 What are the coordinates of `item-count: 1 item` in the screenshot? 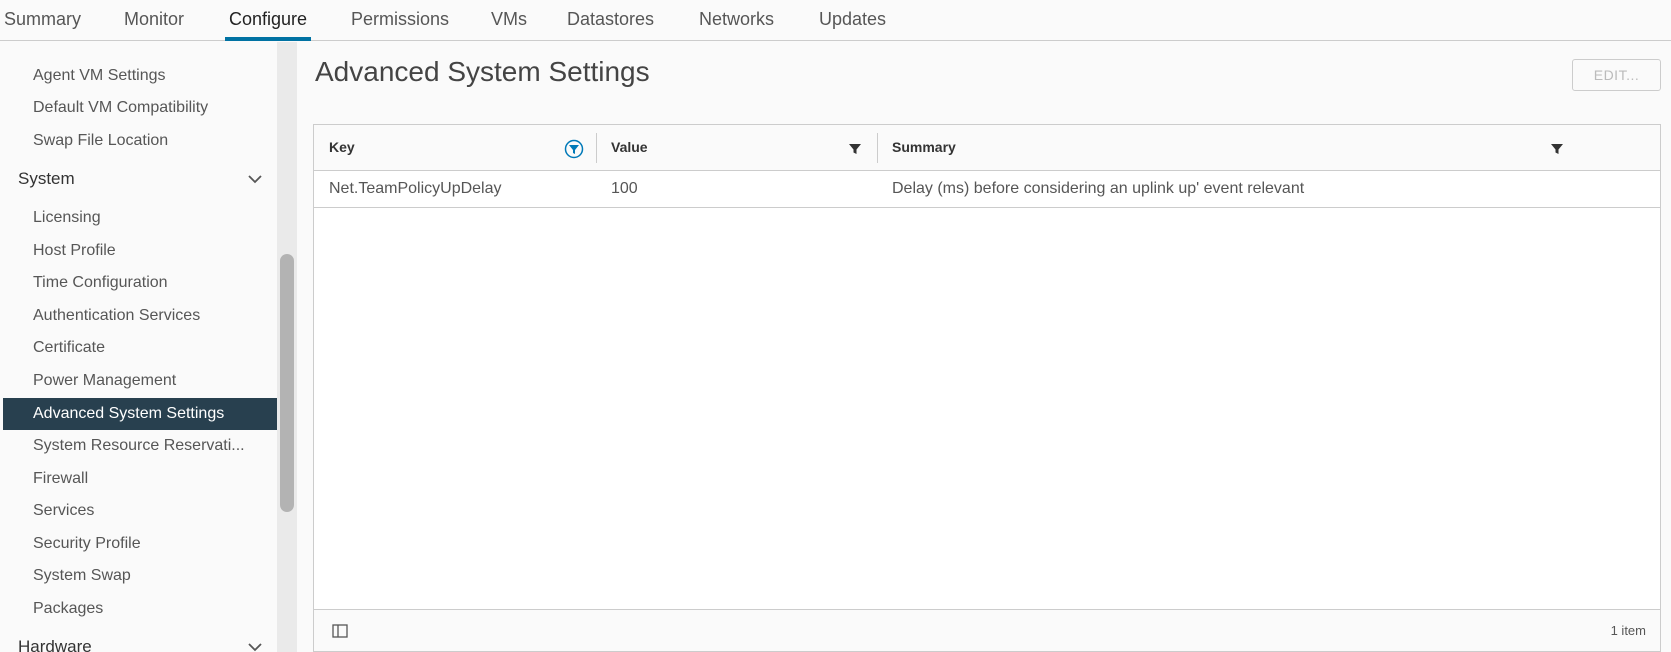 It's located at (1628, 630).